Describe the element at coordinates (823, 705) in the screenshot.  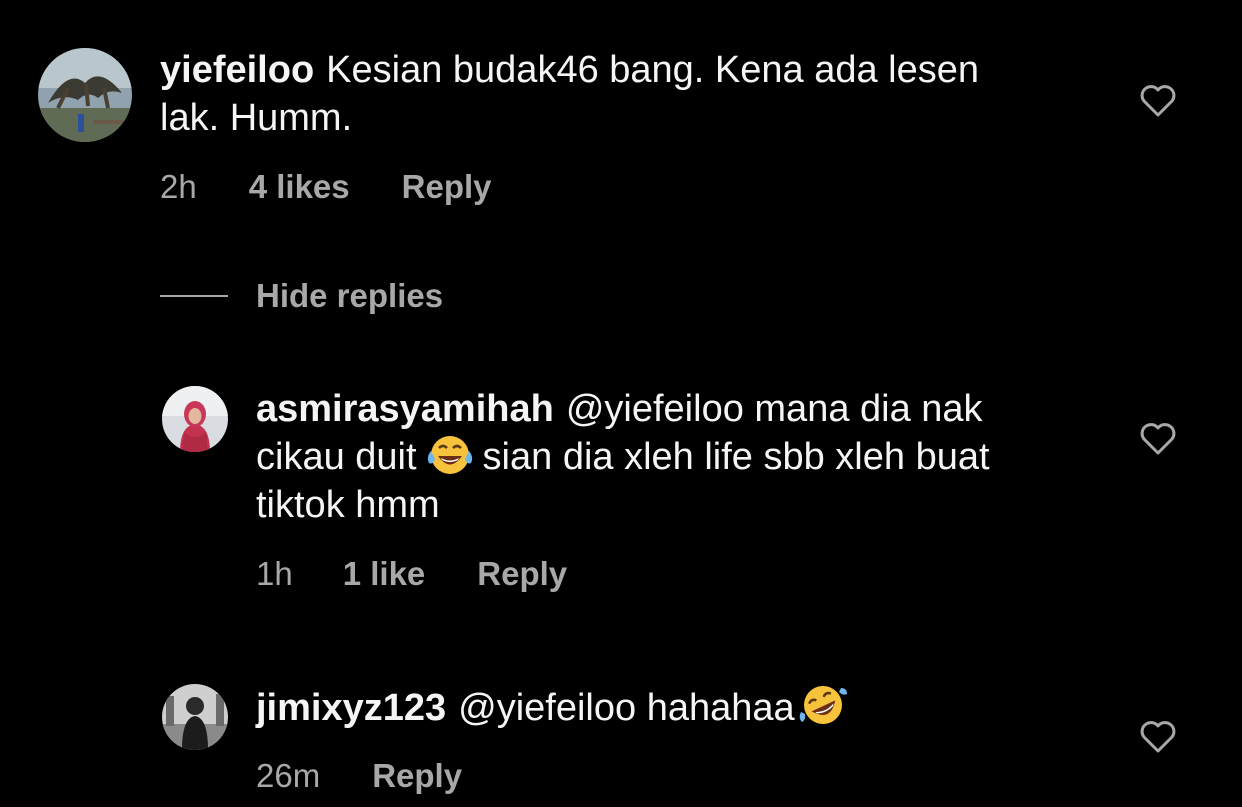
I see `rolling-on-the-floor-laughing-icon` at that location.